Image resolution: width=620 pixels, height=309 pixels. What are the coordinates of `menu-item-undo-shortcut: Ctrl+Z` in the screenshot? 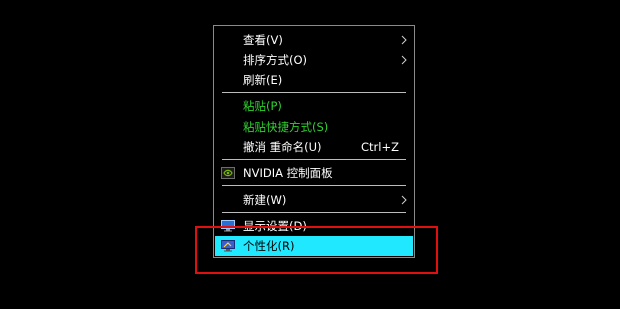 It's located at (380, 147).